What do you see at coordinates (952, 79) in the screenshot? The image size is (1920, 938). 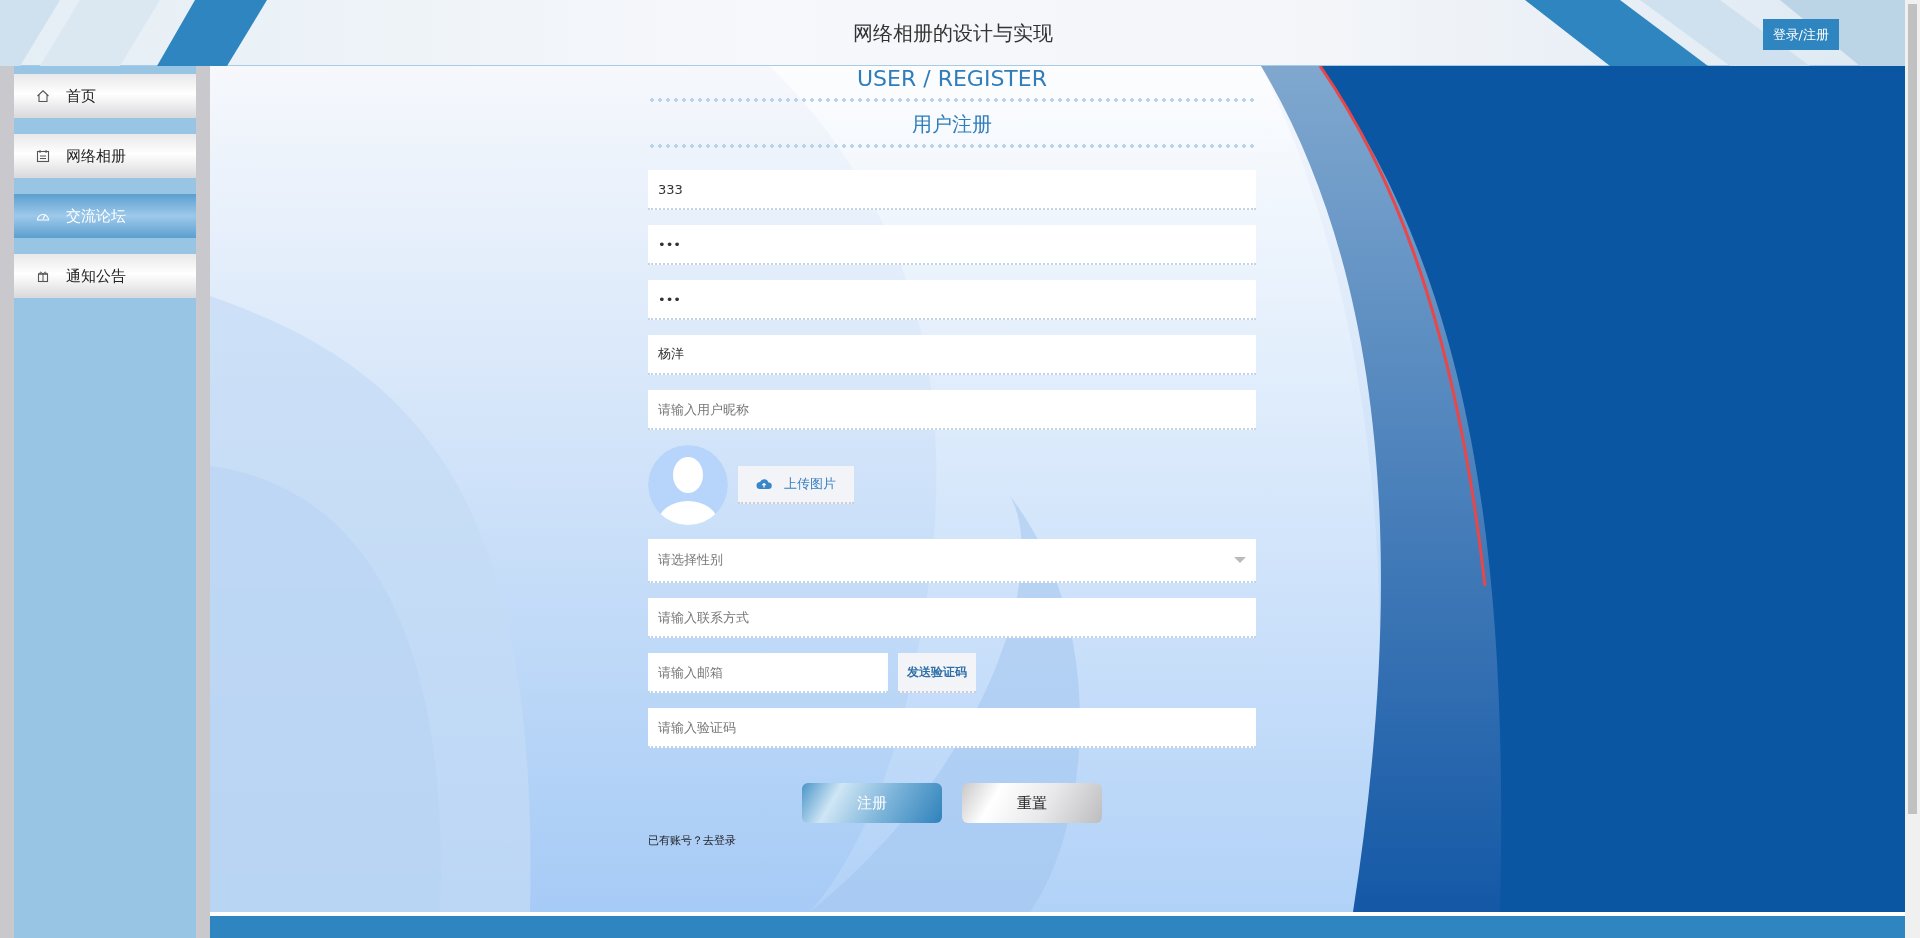 I see `form-title: USER / REGISTER` at bounding box center [952, 79].